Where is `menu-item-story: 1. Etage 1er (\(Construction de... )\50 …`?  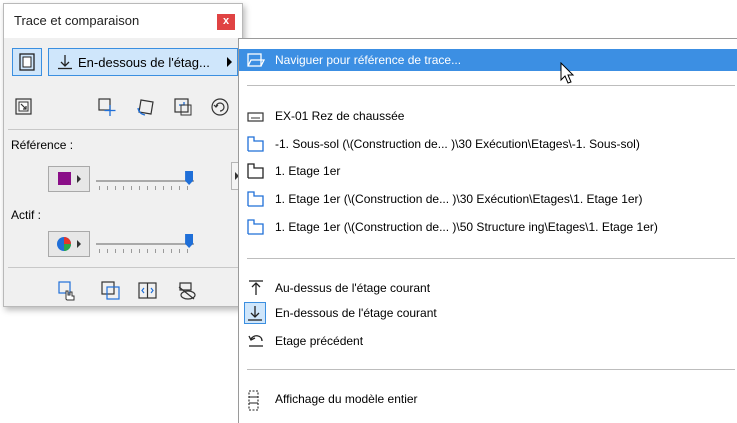 menu-item-story: 1. Etage 1er (\(Construction de... )\50 … is located at coordinates (488, 227).